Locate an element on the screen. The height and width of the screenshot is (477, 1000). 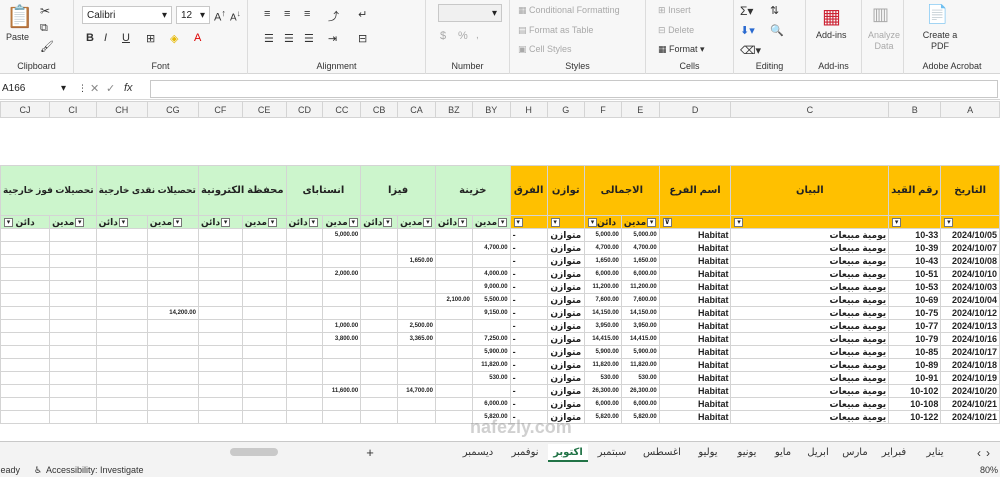
header-payments-cash: تحصيلات نقدى خارجية is located at coordinates (147, 190).